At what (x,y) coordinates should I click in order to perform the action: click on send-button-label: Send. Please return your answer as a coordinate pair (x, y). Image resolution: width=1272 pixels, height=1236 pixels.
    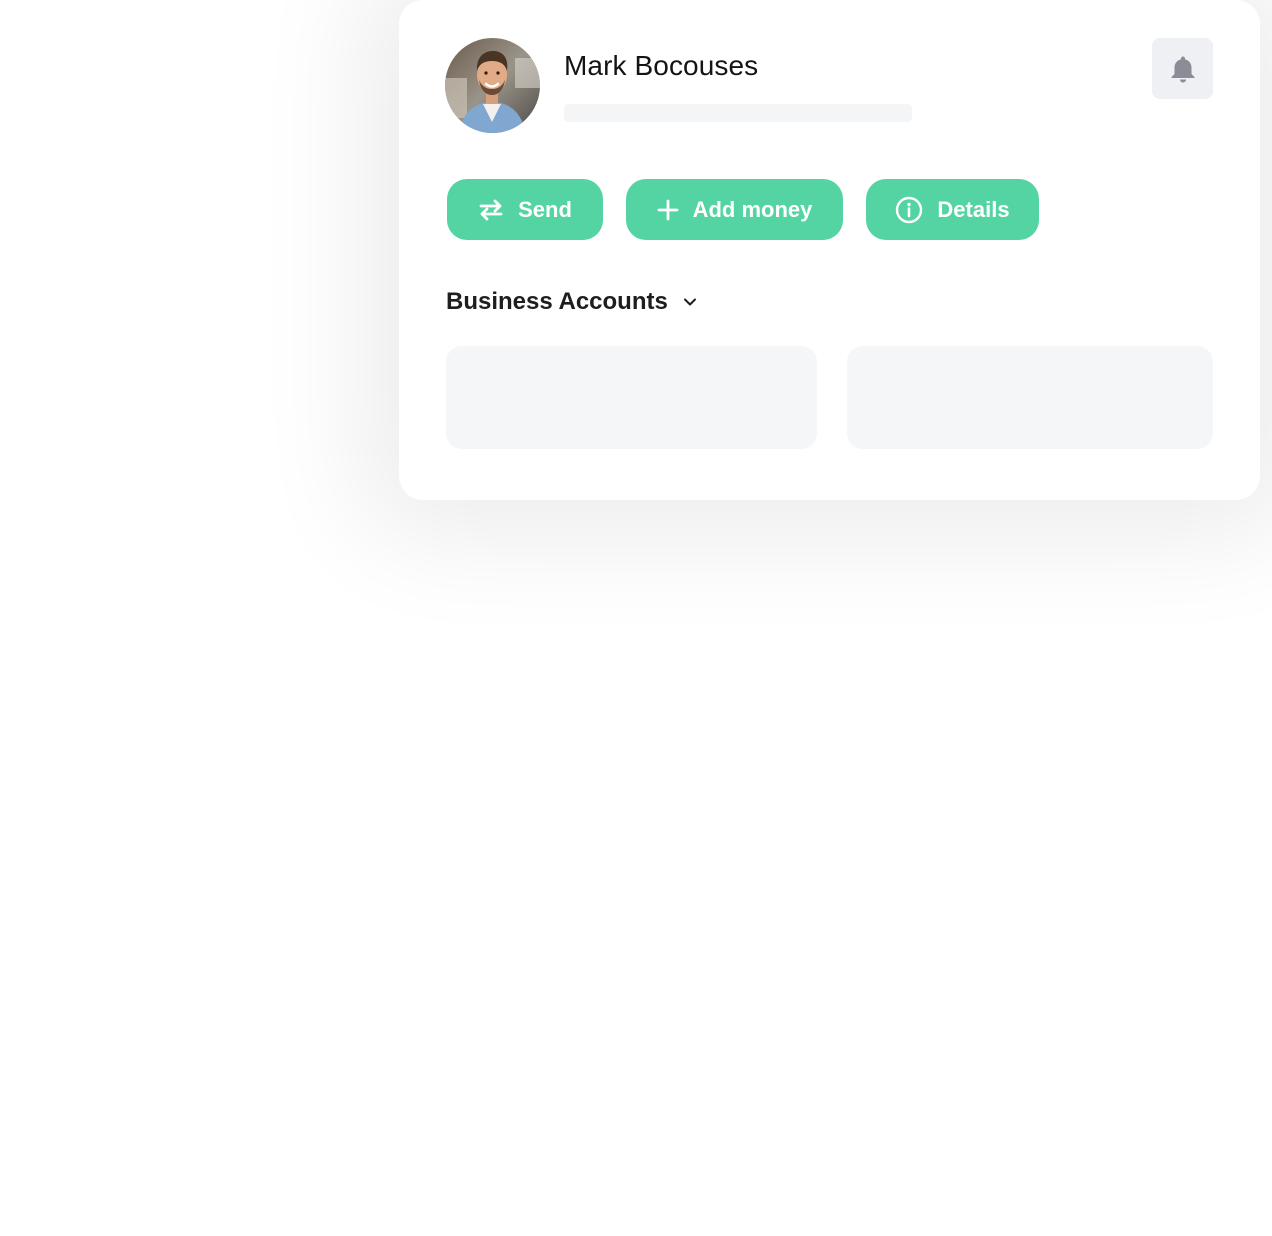
    Looking at the image, I should click on (545, 209).